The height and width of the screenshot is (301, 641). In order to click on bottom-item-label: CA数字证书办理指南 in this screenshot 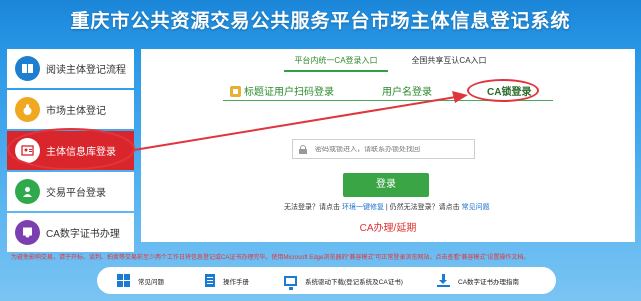, I will do `click(489, 282)`.